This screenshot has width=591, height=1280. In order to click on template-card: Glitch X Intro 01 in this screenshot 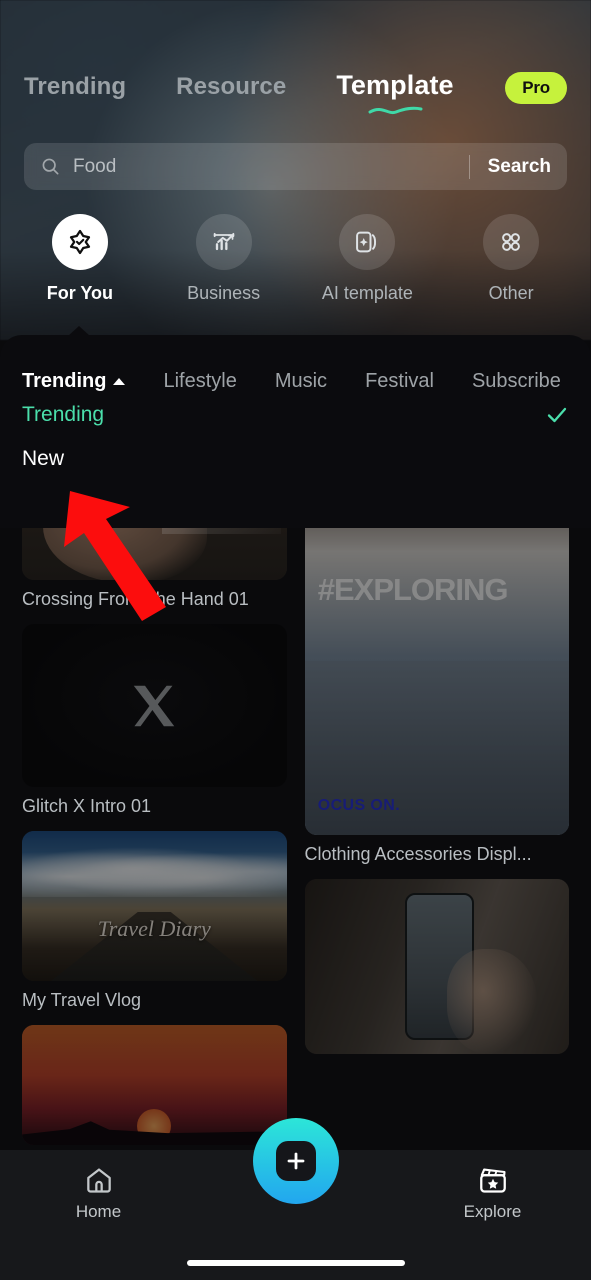, I will do `click(154, 720)`.